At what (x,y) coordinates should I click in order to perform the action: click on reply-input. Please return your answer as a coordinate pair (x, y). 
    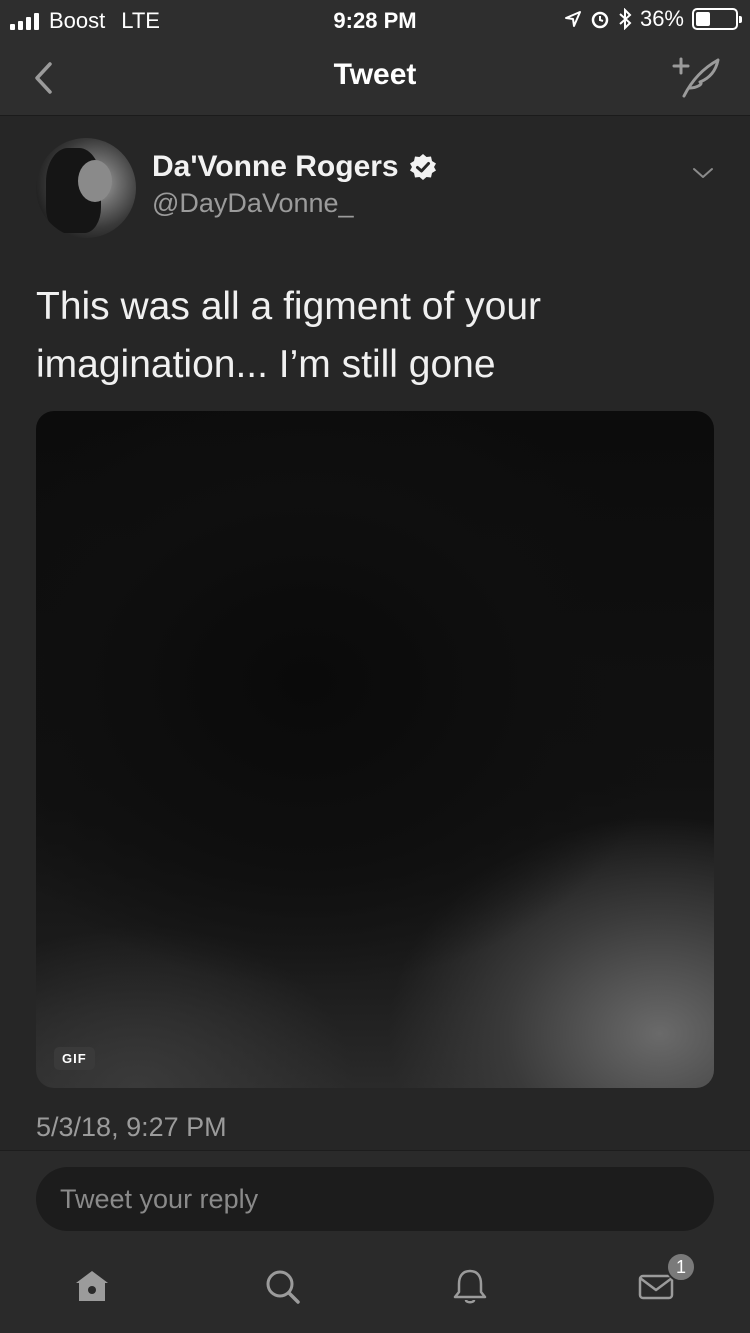
    Looking at the image, I should click on (375, 1199).